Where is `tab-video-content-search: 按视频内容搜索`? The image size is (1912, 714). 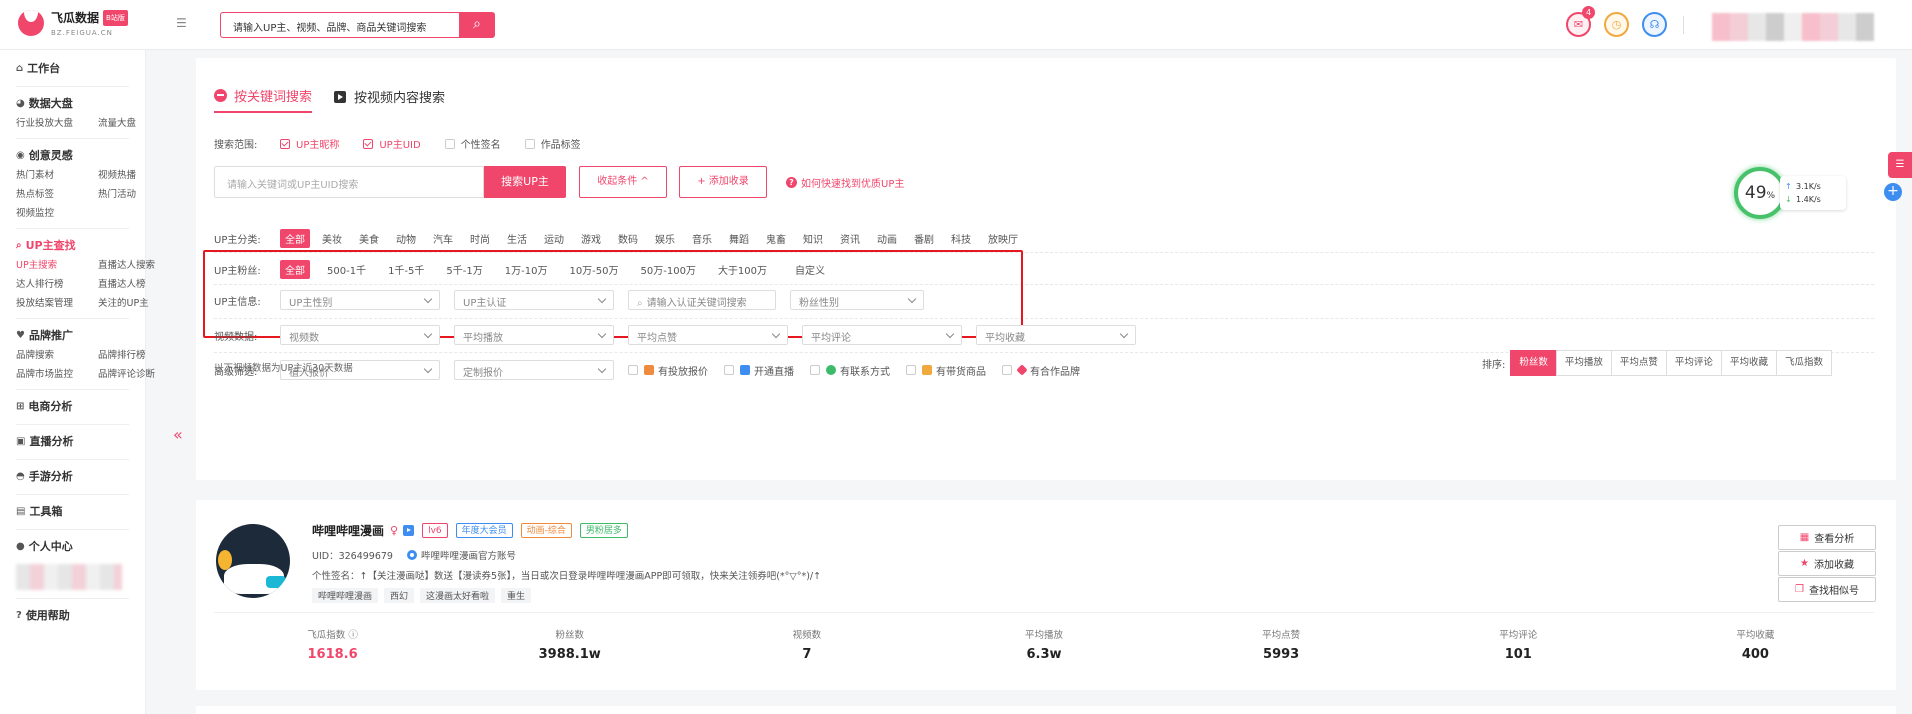
tab-video-content-search: 按视频内容搜索 is located at coordinates (389, 99).